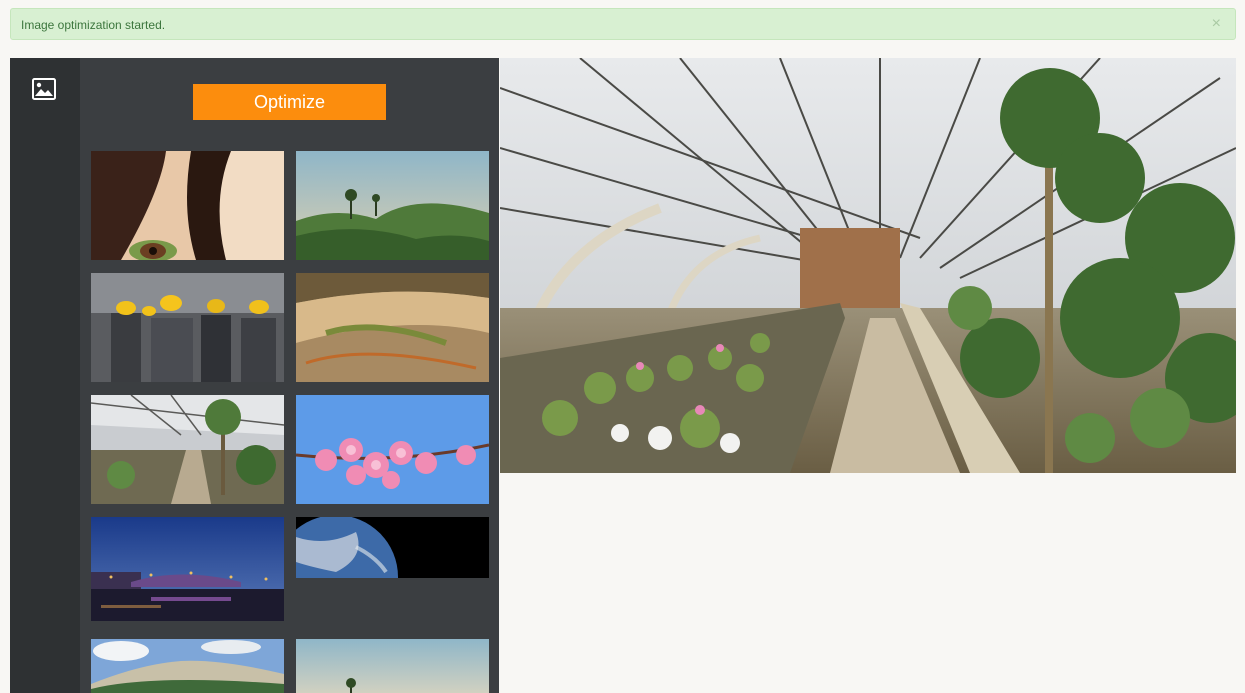 The width and height of the screenshot is (1245, 693). What do you see at coordinates (289, 102) in the screenshot?
I see `optimize-button: Optimize` at bounding box center [289, 102].